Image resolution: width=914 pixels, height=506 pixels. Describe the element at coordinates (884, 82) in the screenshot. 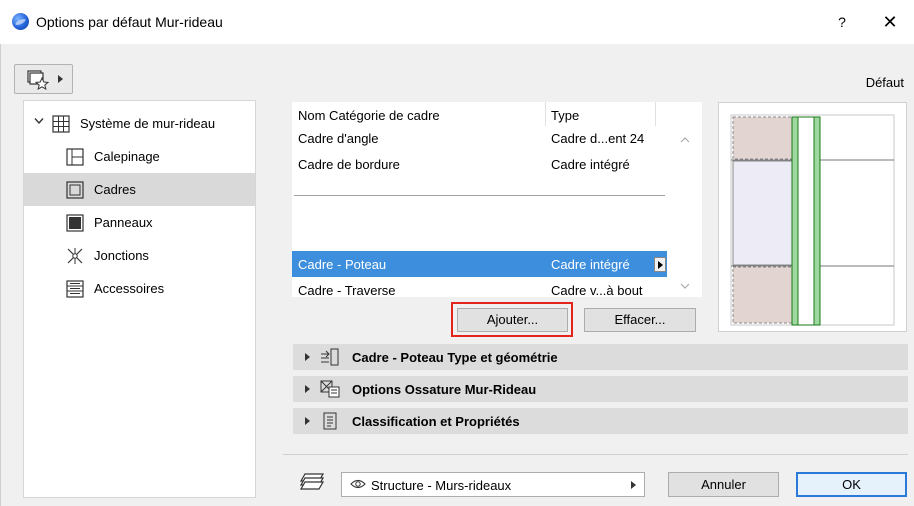

I see `default-label: Défaut` at that location.